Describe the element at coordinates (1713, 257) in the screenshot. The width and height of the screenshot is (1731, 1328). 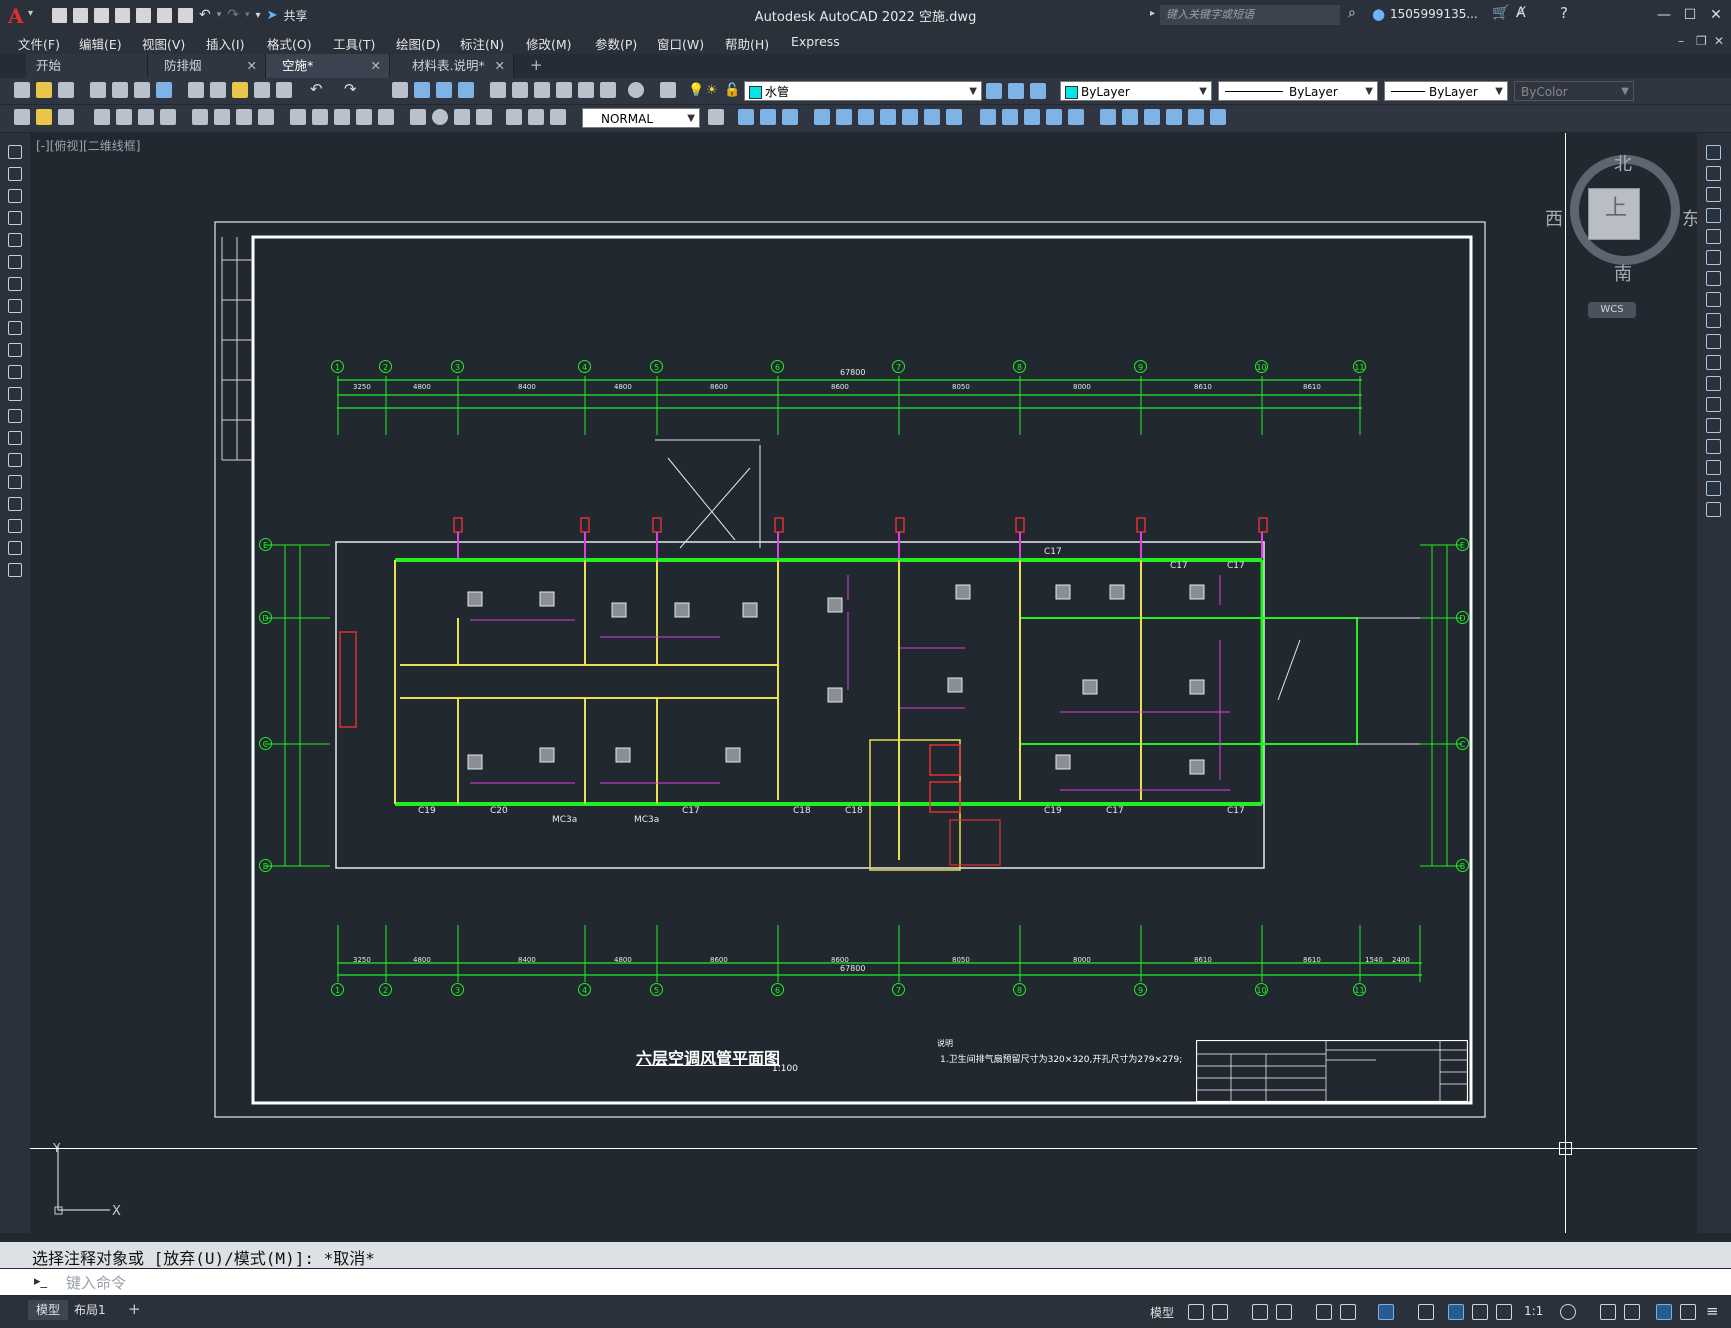
I see `move-icon` at that location.